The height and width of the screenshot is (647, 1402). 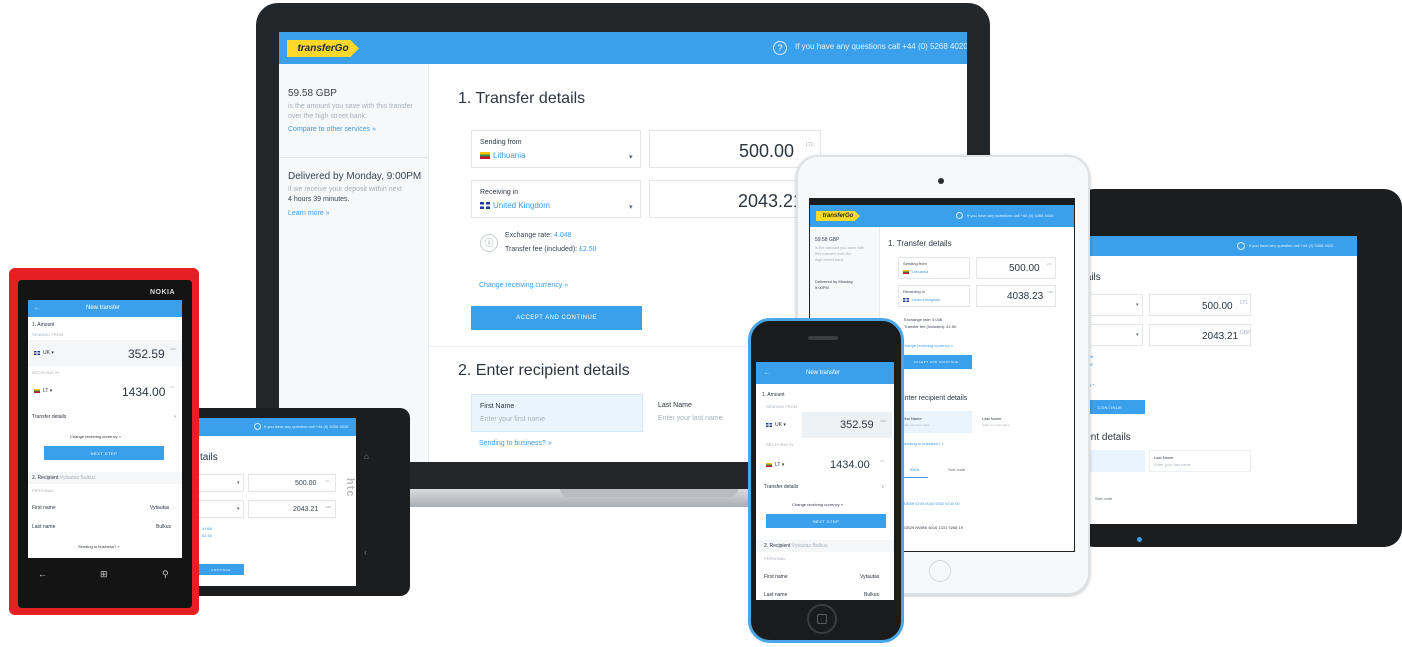 What do you see at coordinates (871, 595) in the screenshot?
I see `iphone-last-name-value: Bulkus` at bounding box center [871, 595].